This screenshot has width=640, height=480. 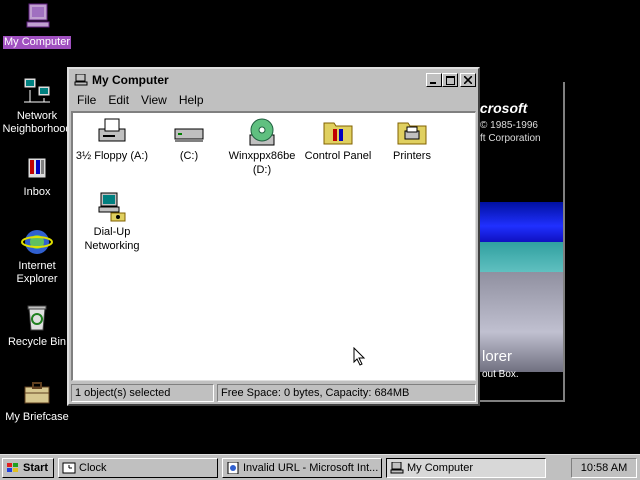 What do you see at coordinates (138, 468) in the screenshot?
I see `taskbar-button-clock: Clock` at bounding box center [138, 468].